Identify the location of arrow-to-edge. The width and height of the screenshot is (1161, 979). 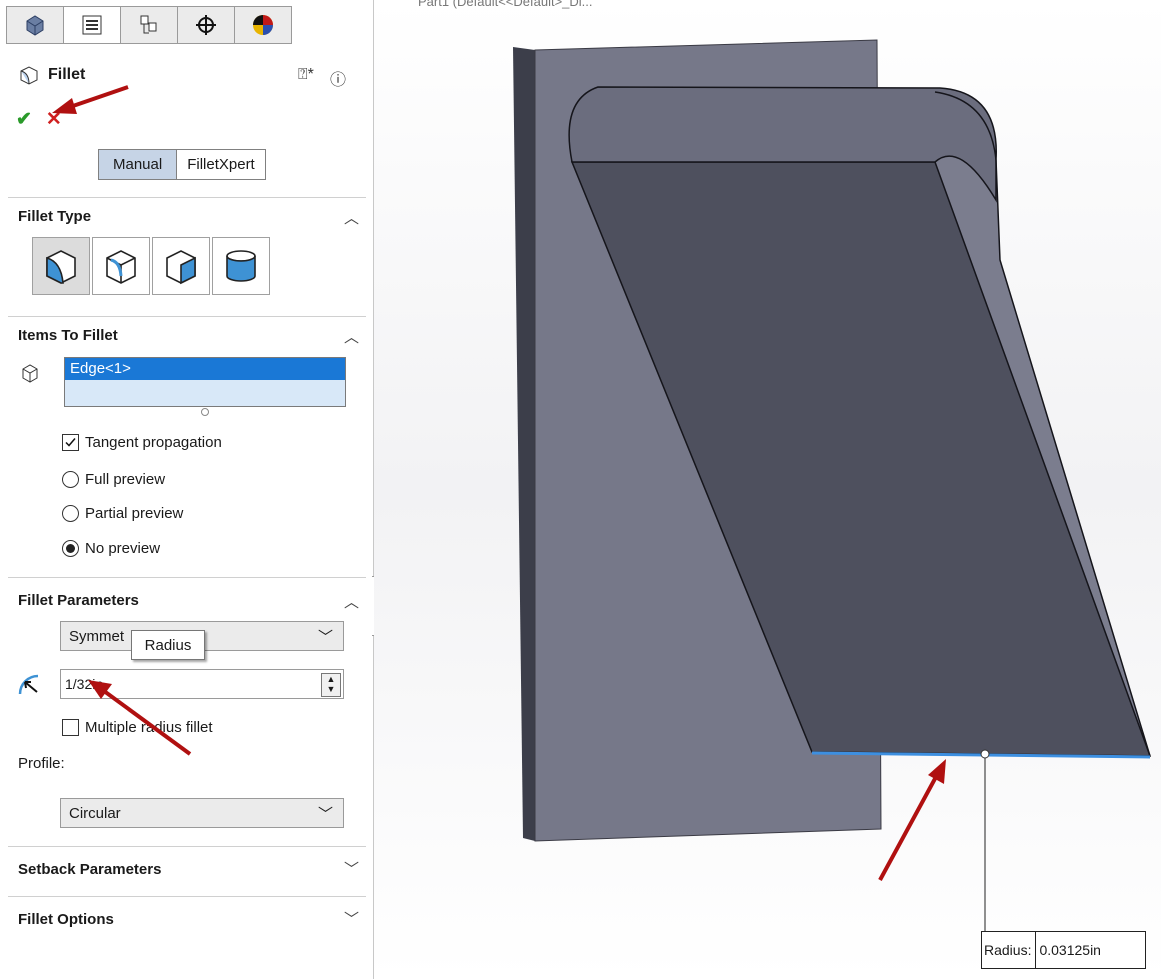
(908, 827).